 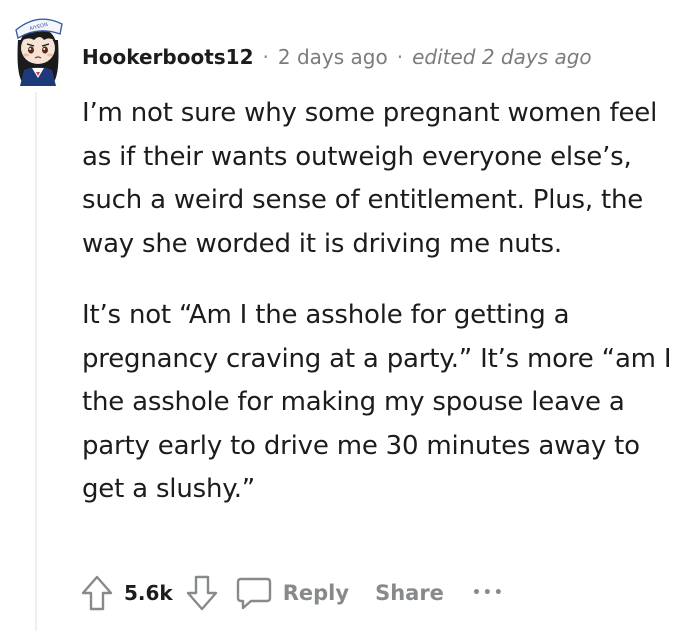 What do you see at coordinates (253, 593) in the screenshot?
I see `speech-bubble-icon` at bounding box center [253, 593].